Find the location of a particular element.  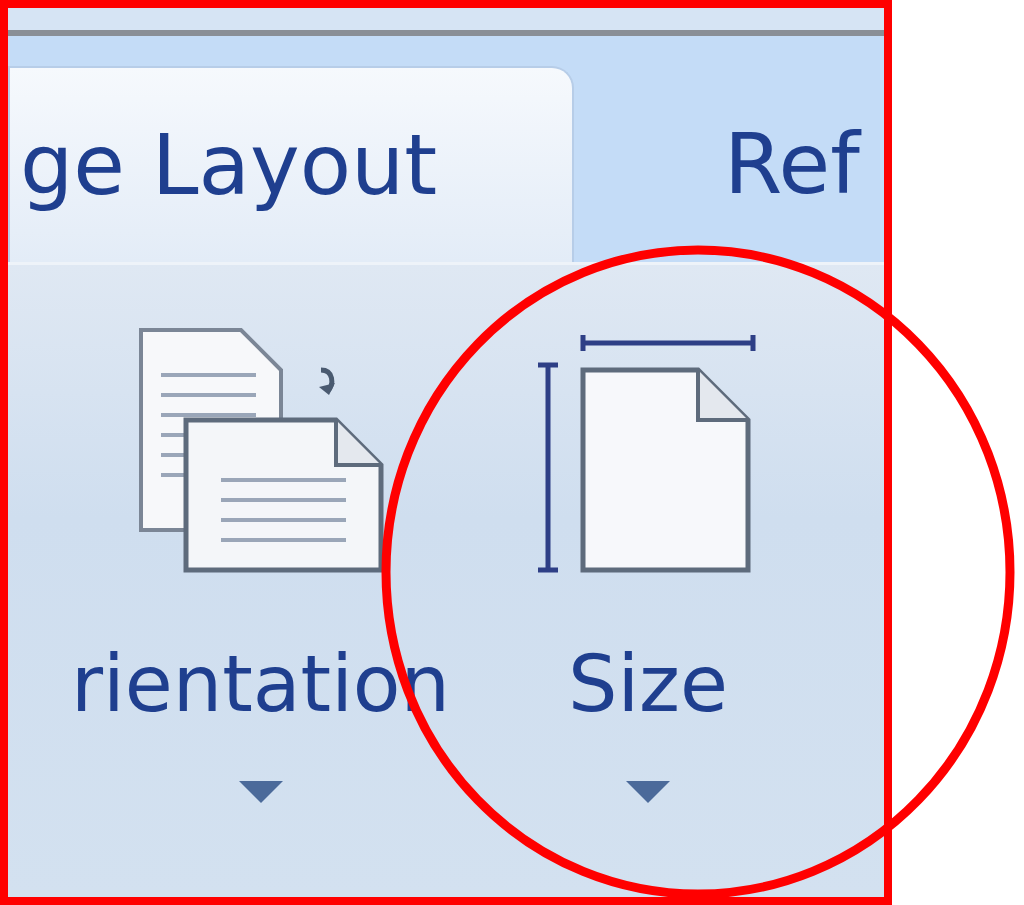

ribbon-tab: ge Layout is located at coordinates (291, 164).